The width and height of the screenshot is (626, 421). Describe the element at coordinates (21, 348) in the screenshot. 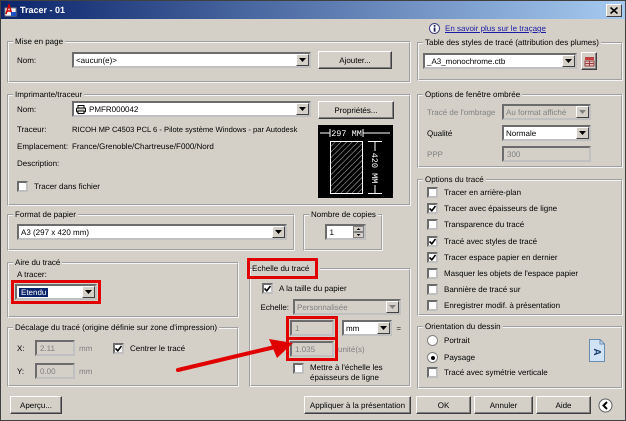

I see `field-label: X:` at that location.